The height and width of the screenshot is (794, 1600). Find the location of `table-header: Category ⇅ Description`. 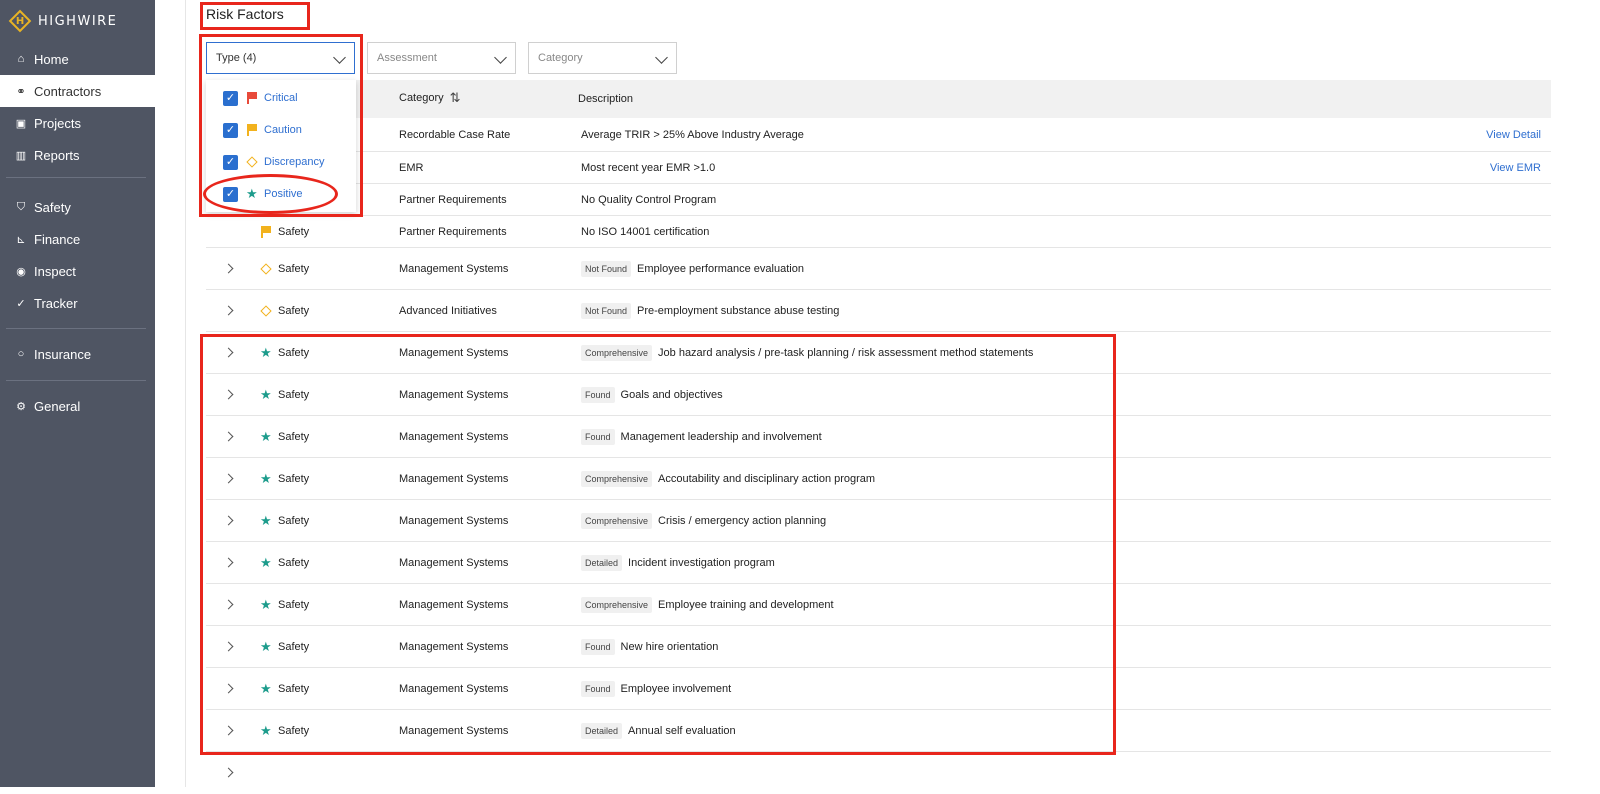

table-header: Category ⇅ Description is located at coordinates (878, 99).